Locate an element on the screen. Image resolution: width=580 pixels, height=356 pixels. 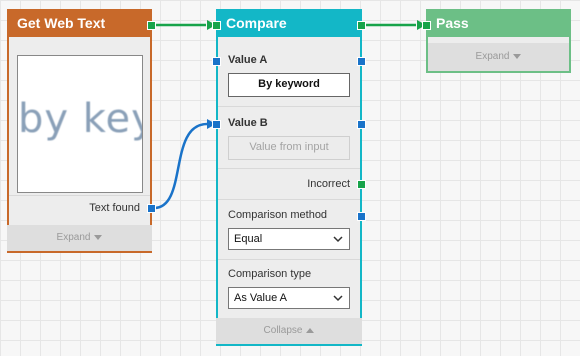
comparison-method-label: Comparison method is located at coordinates (278, 215).